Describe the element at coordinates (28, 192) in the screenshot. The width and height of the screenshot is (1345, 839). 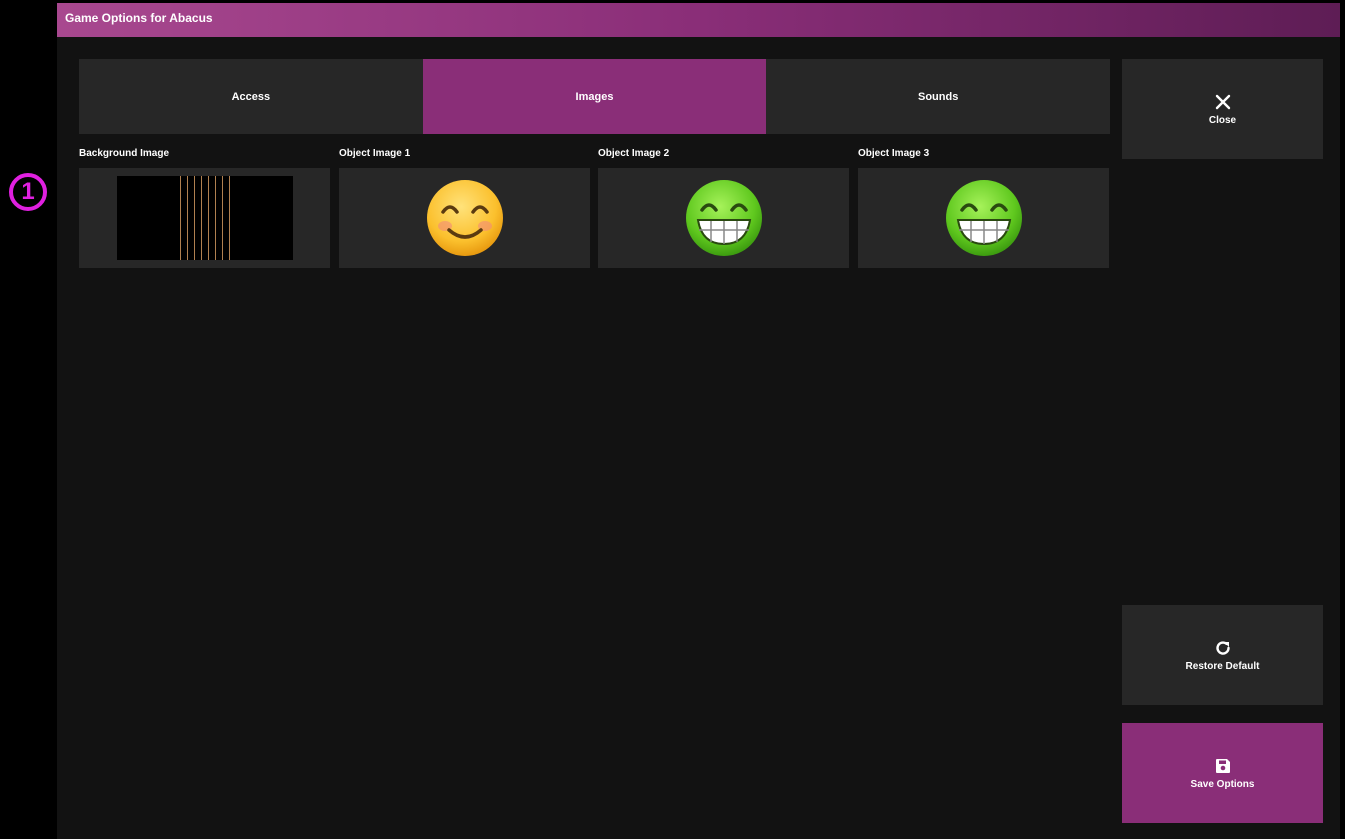
I see `annotation-marker: 1` at that location.